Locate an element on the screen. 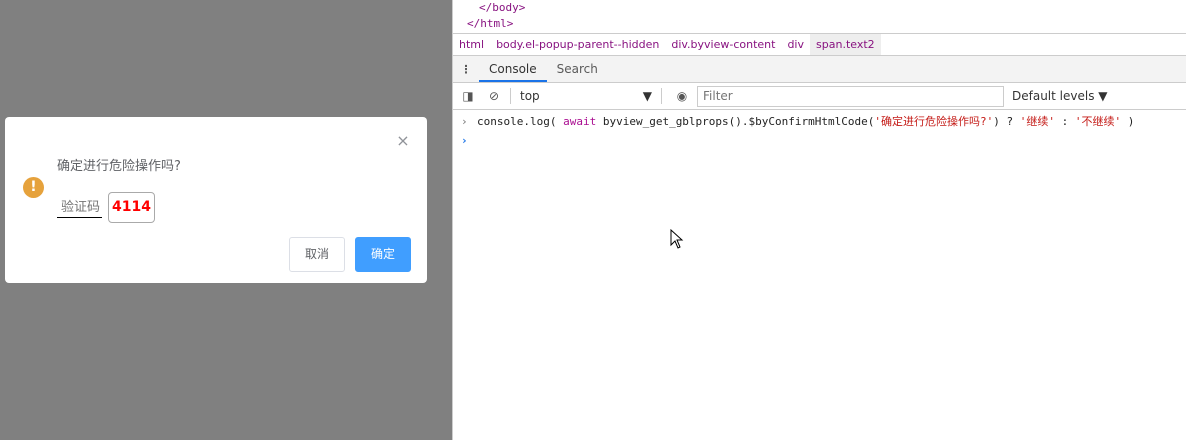 The height and width of the screenshot is (440, 1186). code: console.log( is located at coordinates (520, 121).